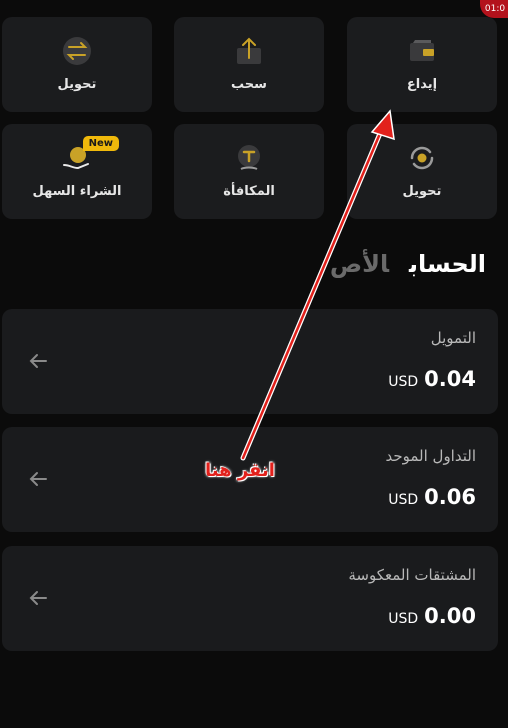 This screenshot has width=508, height=728. Describe the element at coordinates (422, 158) in the screenshot. I see `convert-icon` at that location.